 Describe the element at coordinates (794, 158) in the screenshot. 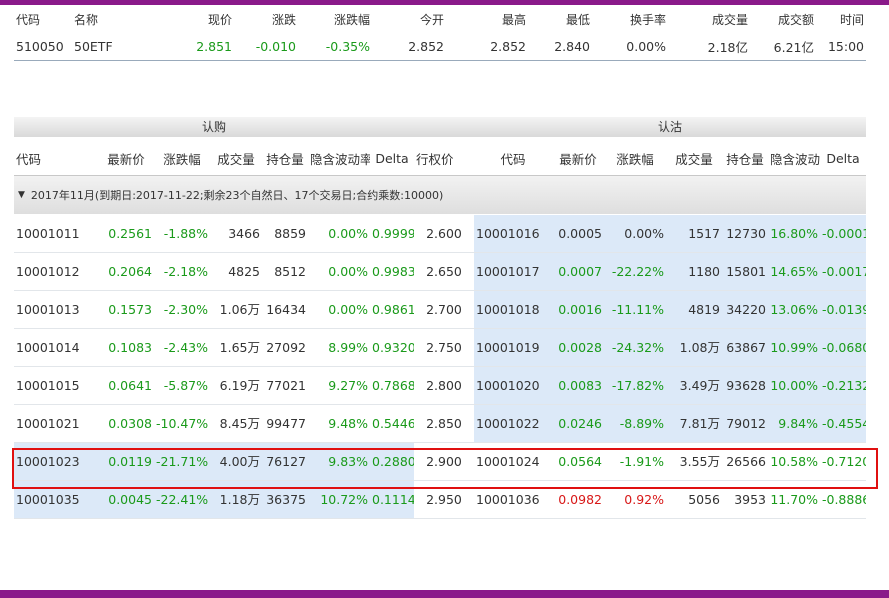

I see `put-column-header: 隐含波动率` at that location.